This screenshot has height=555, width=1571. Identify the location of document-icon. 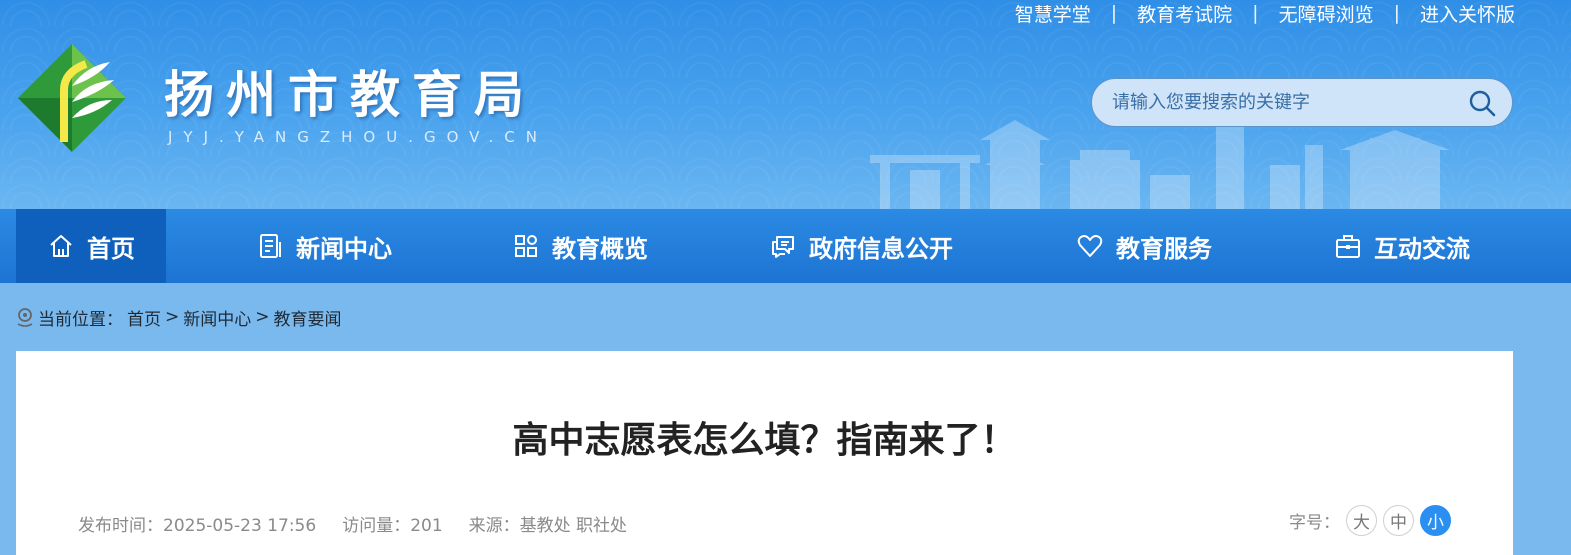
(270, 246).